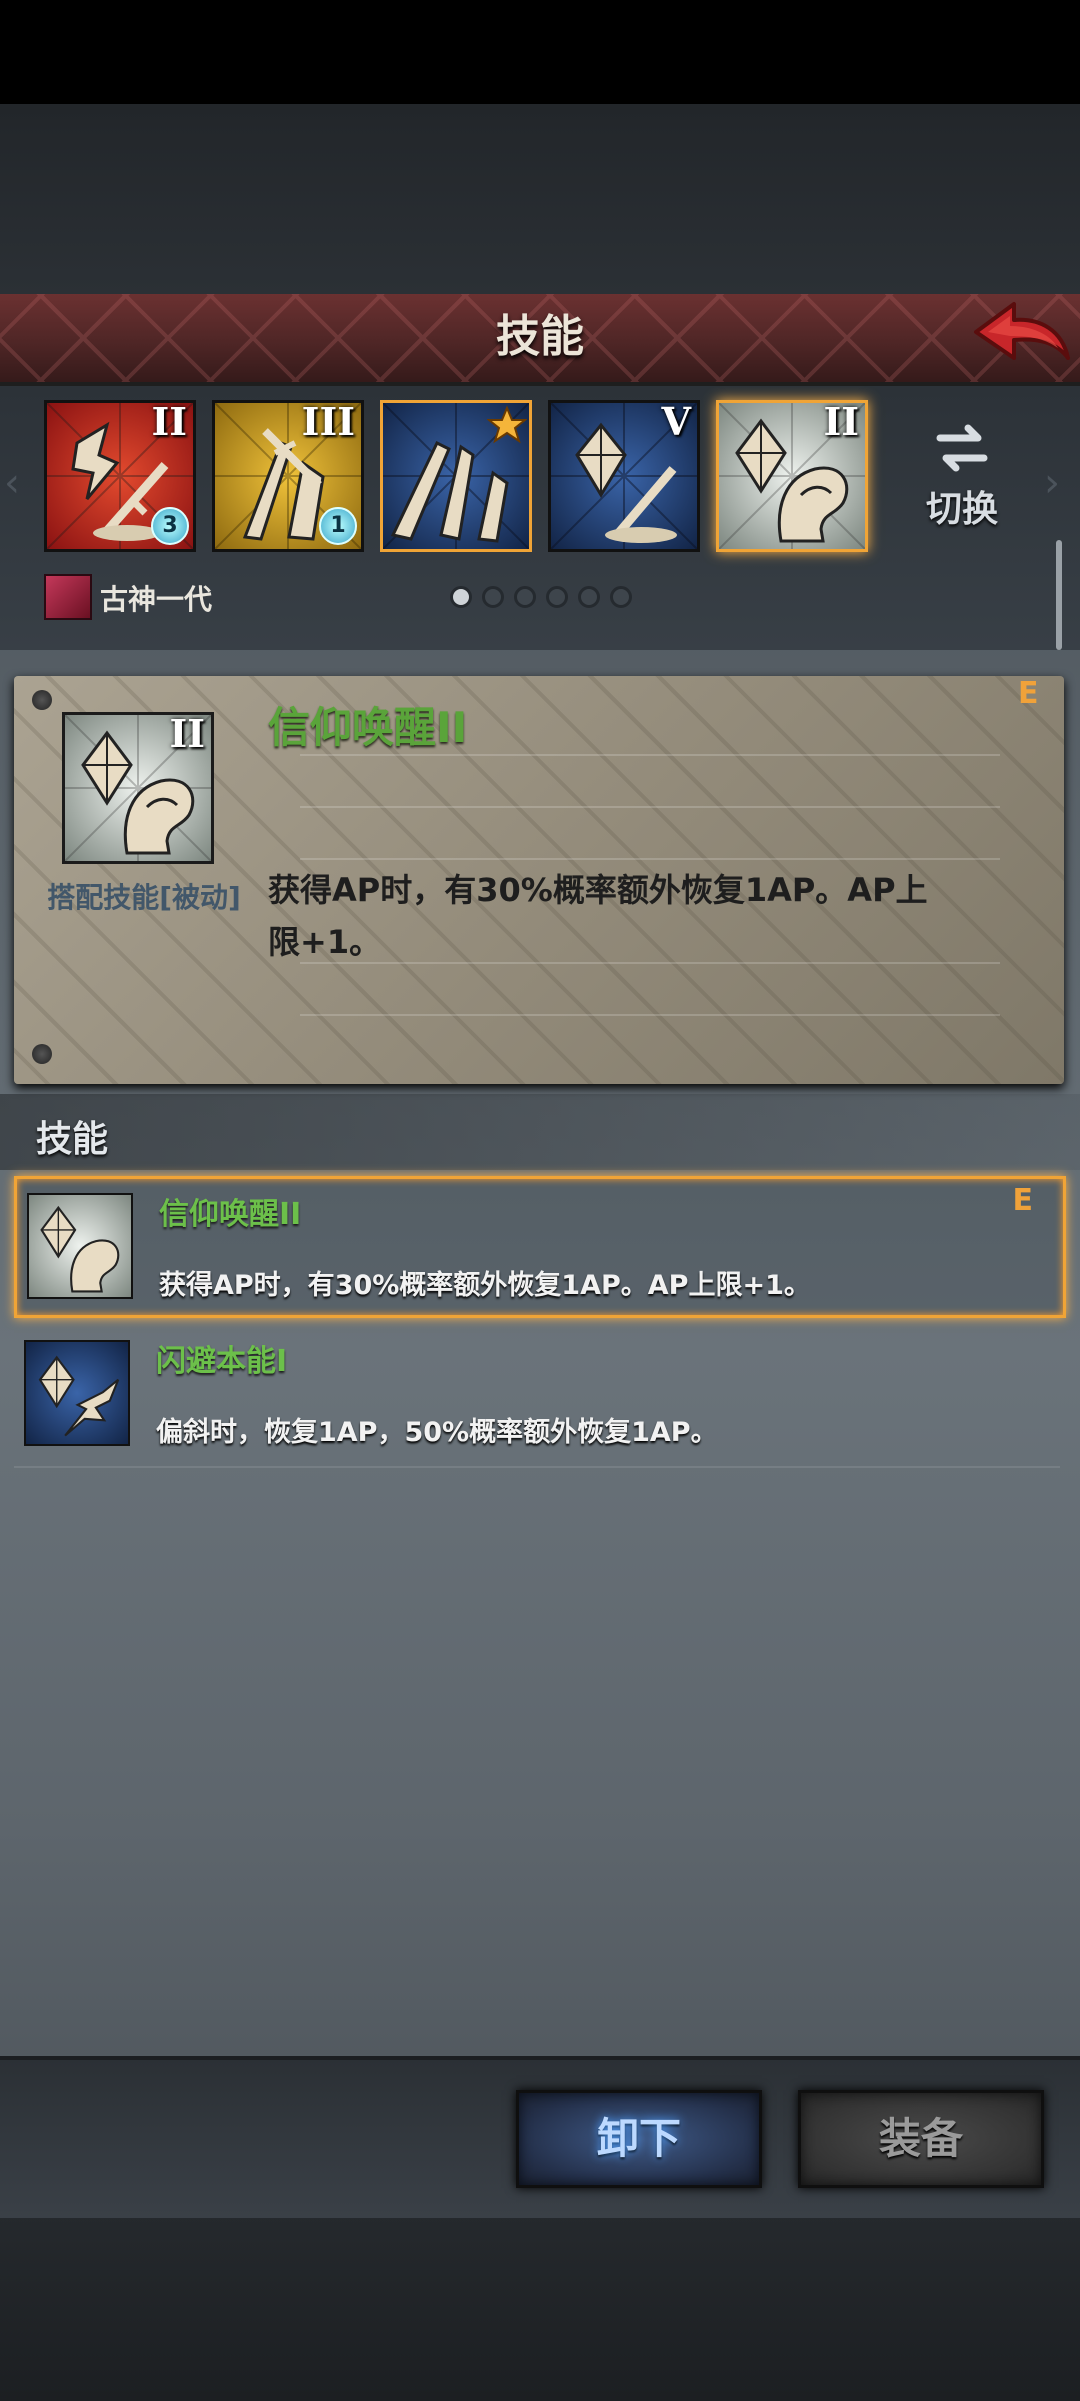  Describe the element at coordinates (624, 476) in the screenshot. I see `skill-slot-4: V` at that location.